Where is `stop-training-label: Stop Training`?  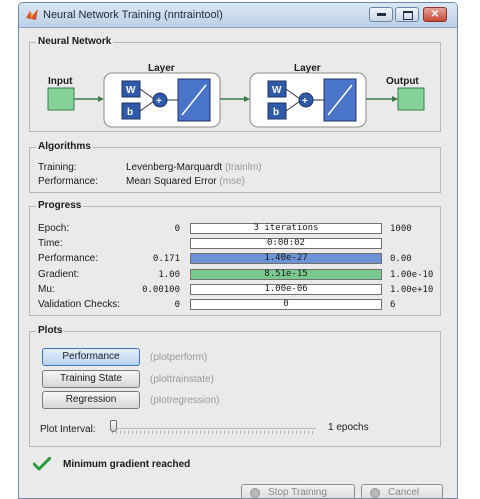 stop-training-label: Stop Training is located at coordinates (297, 492).